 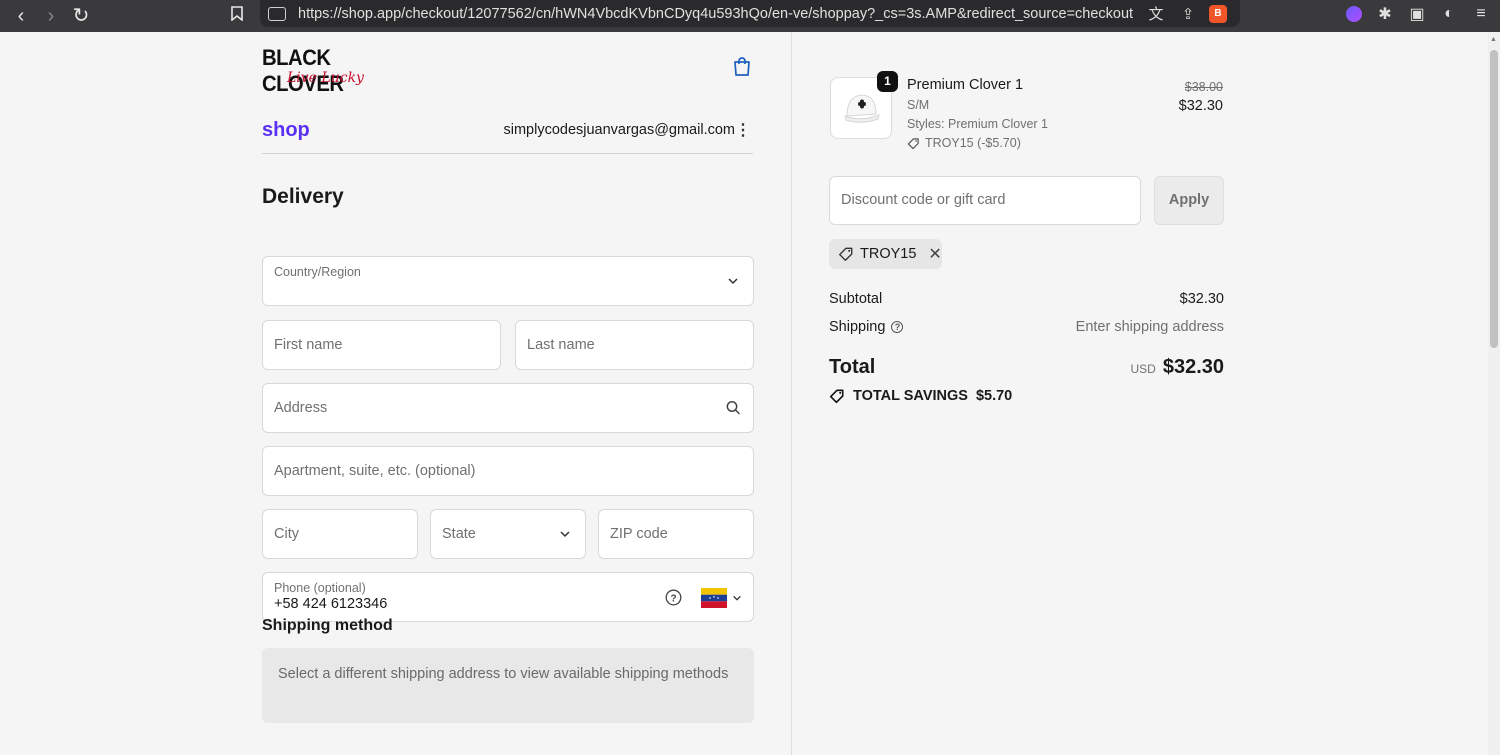 I want to click on wallet-icon: ◐, so click(x=1449, y=14).